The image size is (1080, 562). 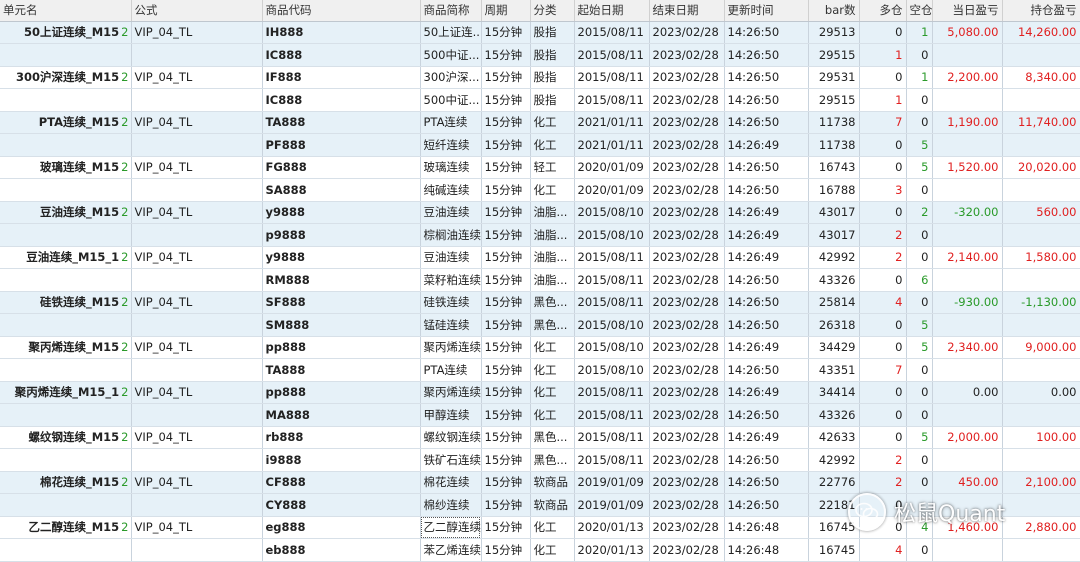 I want to click on cell-bar-count: 29531, so click(x=834, y=77).